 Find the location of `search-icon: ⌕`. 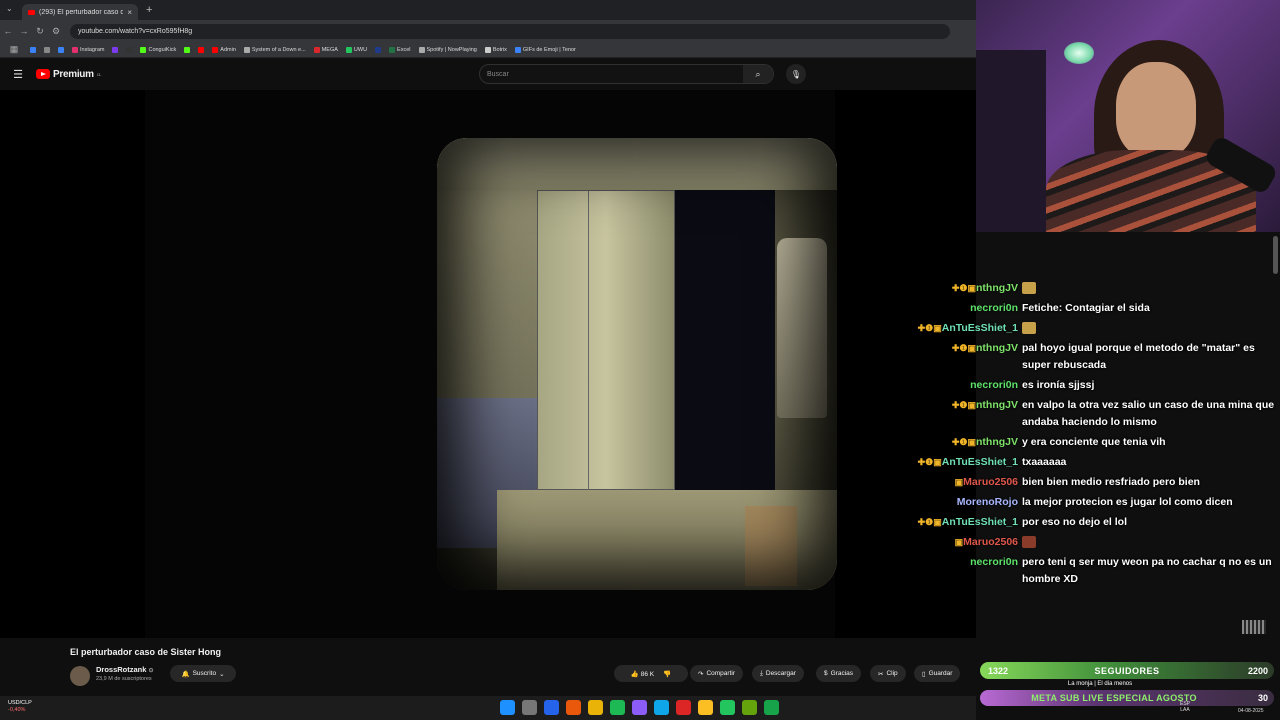

search-icon: ⌕ is located at coordinates (758, 74).